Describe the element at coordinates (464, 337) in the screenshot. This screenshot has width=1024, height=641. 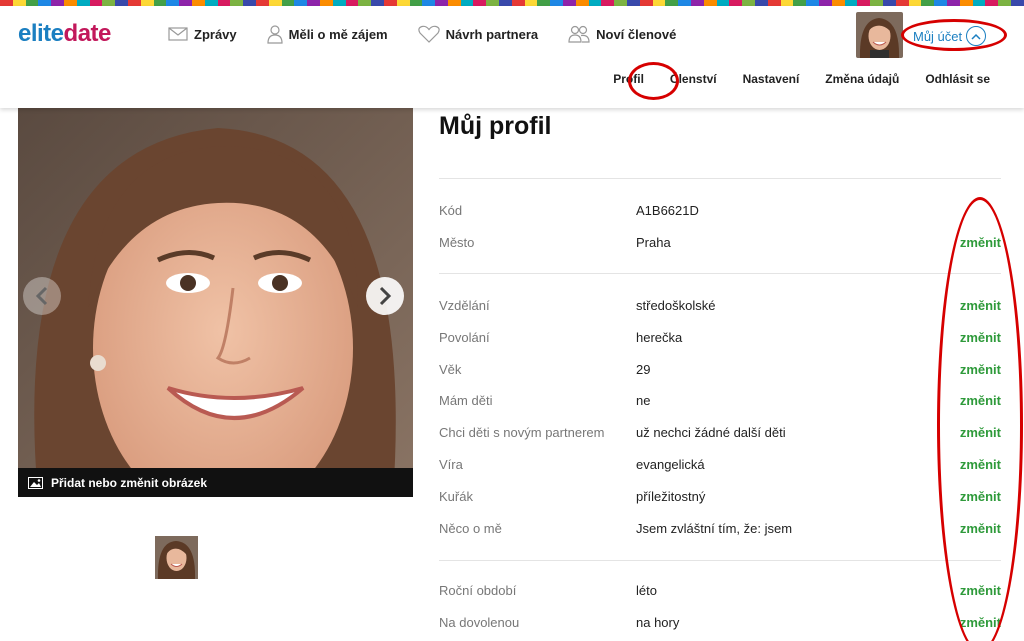
I see `profile-row-label: Povolání` at that location.